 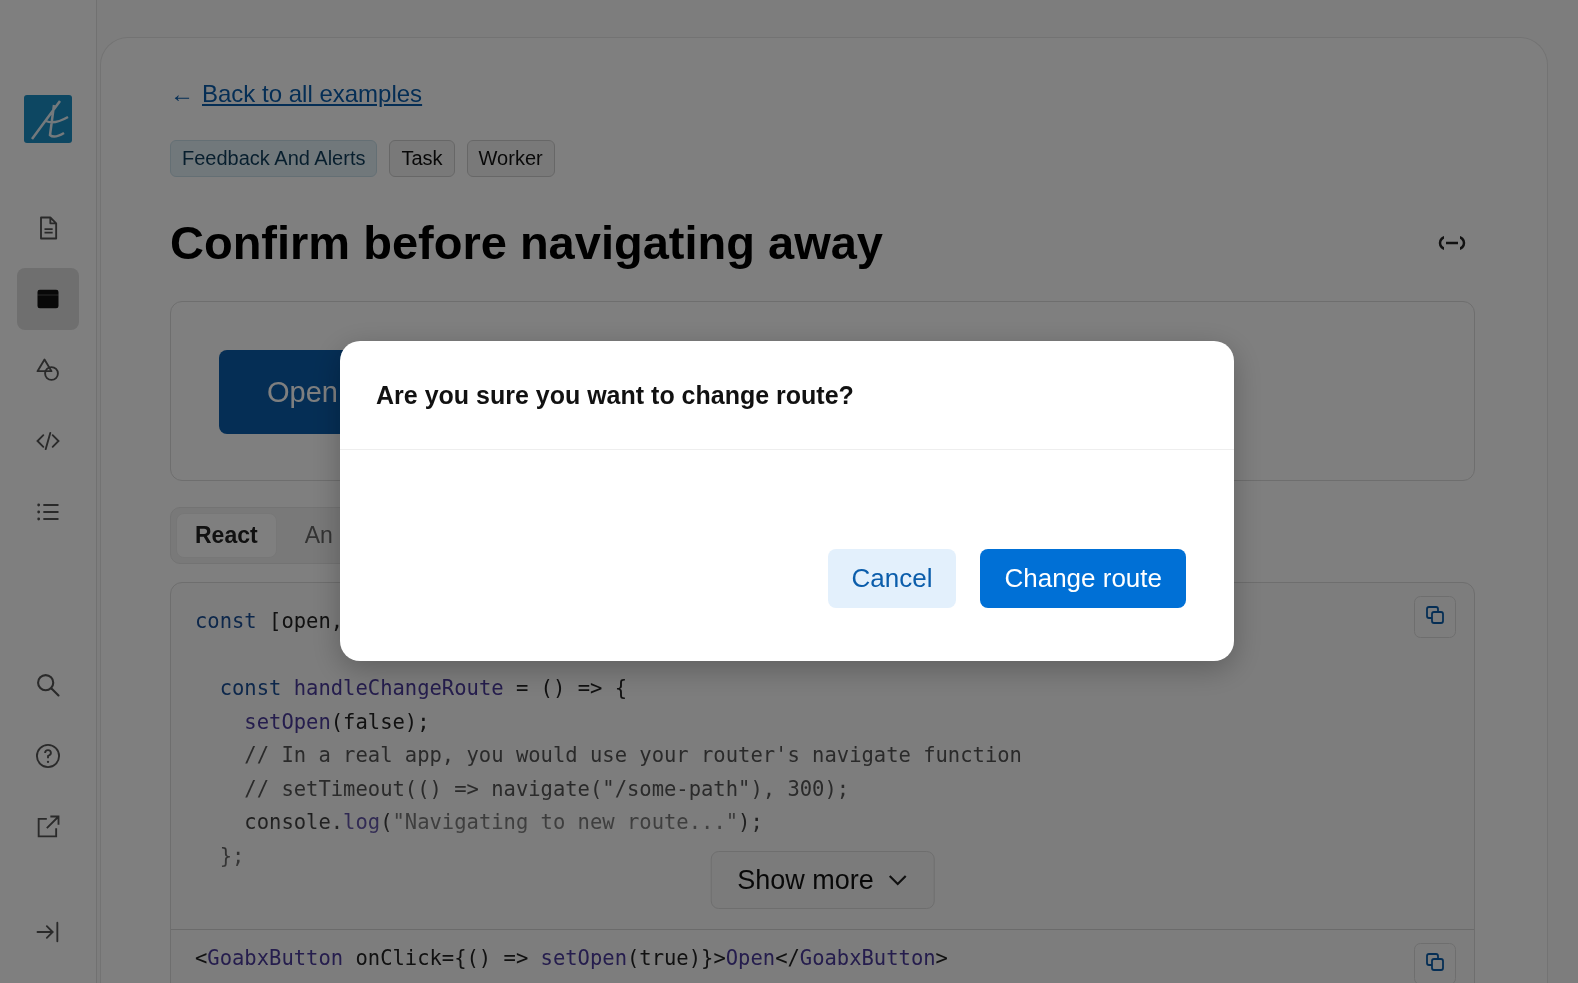 What do you see at coordinates (422, 688) in the screenshot?
I see `code-line: const handleChangeRoute = () => {` at bounding box center [422, 688].